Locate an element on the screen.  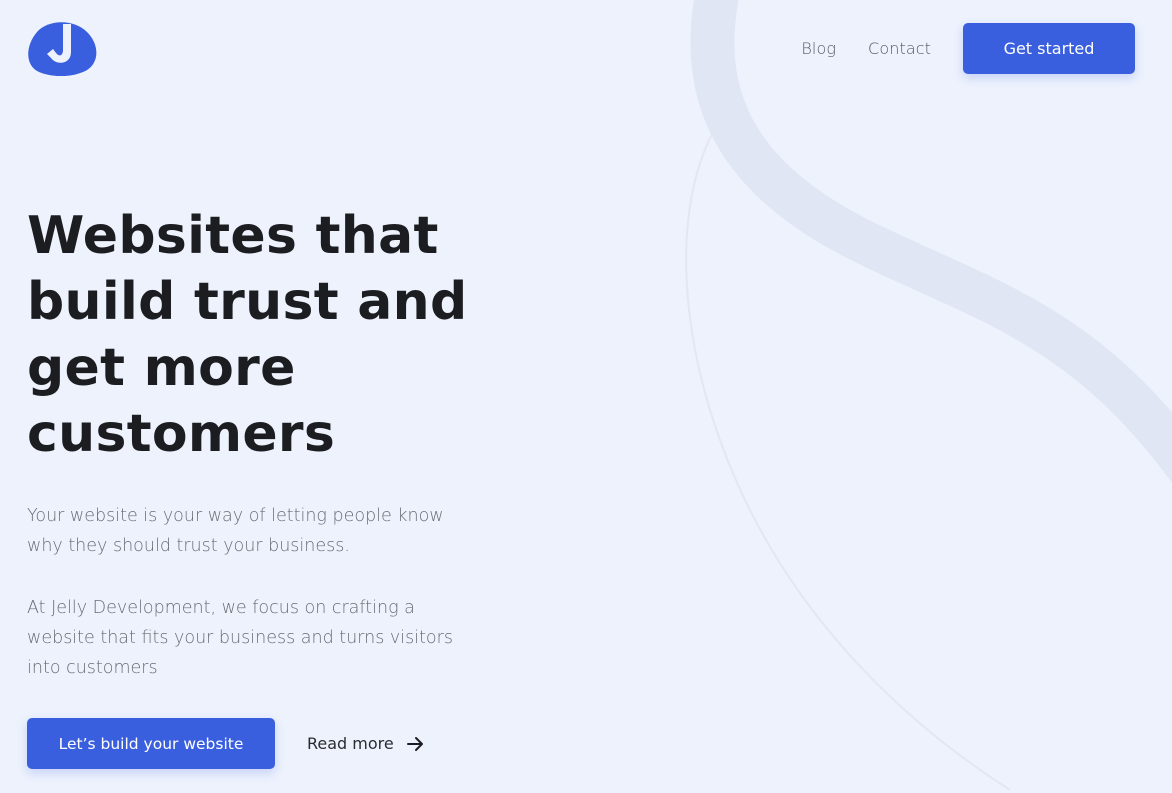
top-navigation: Blog Contact Get started is located at coordinates (968, 48).